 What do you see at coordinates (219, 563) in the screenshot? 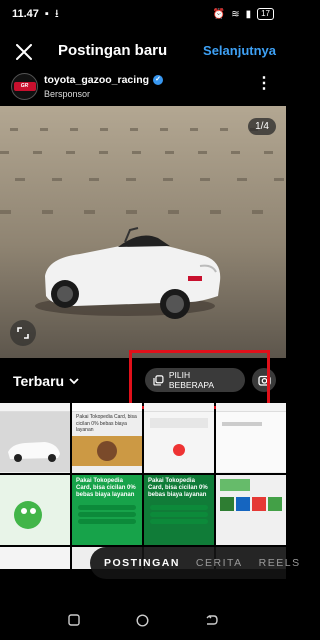
I see `mode-story: CERITA` at bounding box center [219, 563].